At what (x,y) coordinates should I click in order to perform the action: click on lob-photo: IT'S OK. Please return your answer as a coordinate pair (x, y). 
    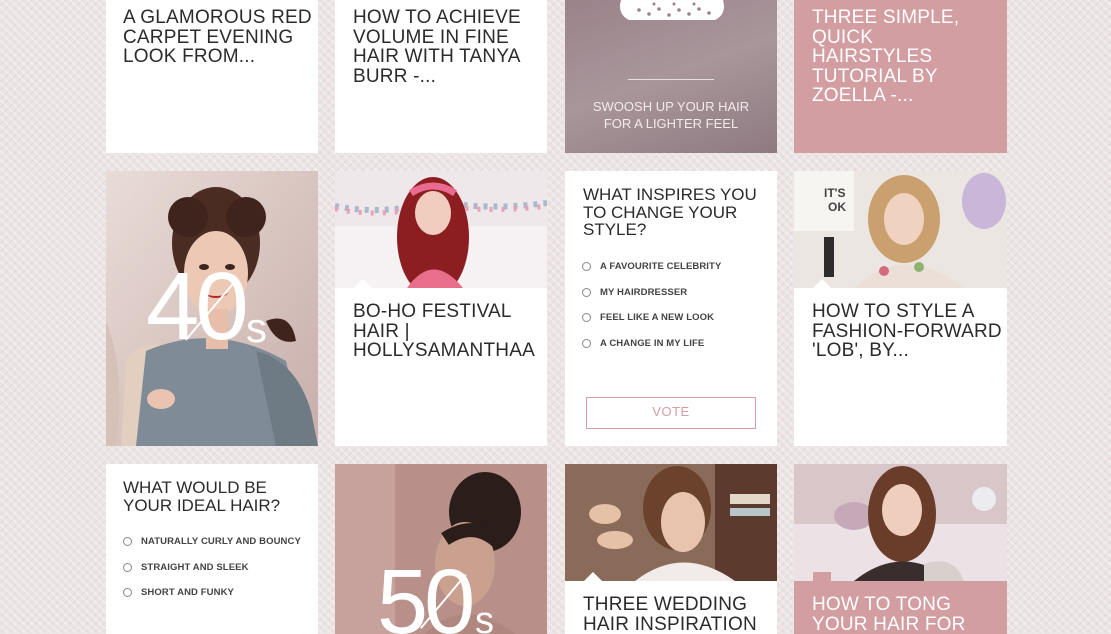
    Looking at the image, I should click on (900, 229).